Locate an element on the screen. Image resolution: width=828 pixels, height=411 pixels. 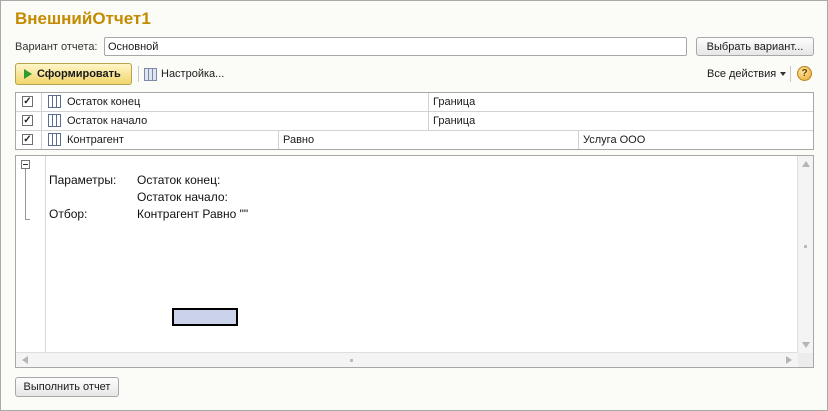
horizontal-scrollbar is located at coordinates (407, 359).